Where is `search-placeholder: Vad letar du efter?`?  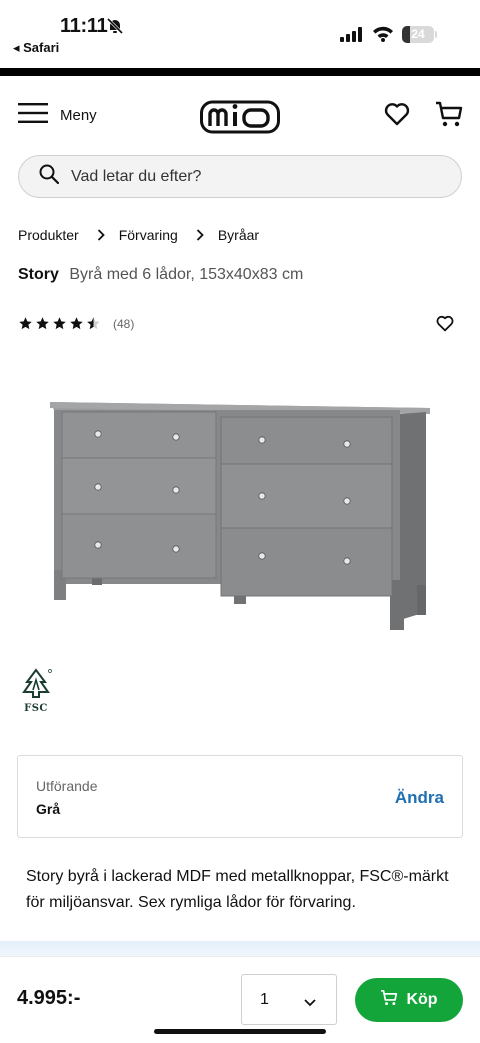 search-placeholder: Vad letar du efter? is located at coordinates (136, 176).